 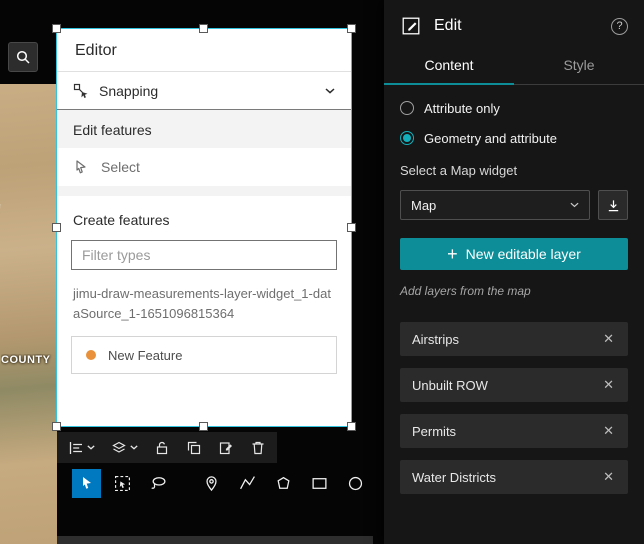 What do you see at coordinates (452, 254) in the screenshot?
I see `plus-icon: +` at bounding box center [452, 254].